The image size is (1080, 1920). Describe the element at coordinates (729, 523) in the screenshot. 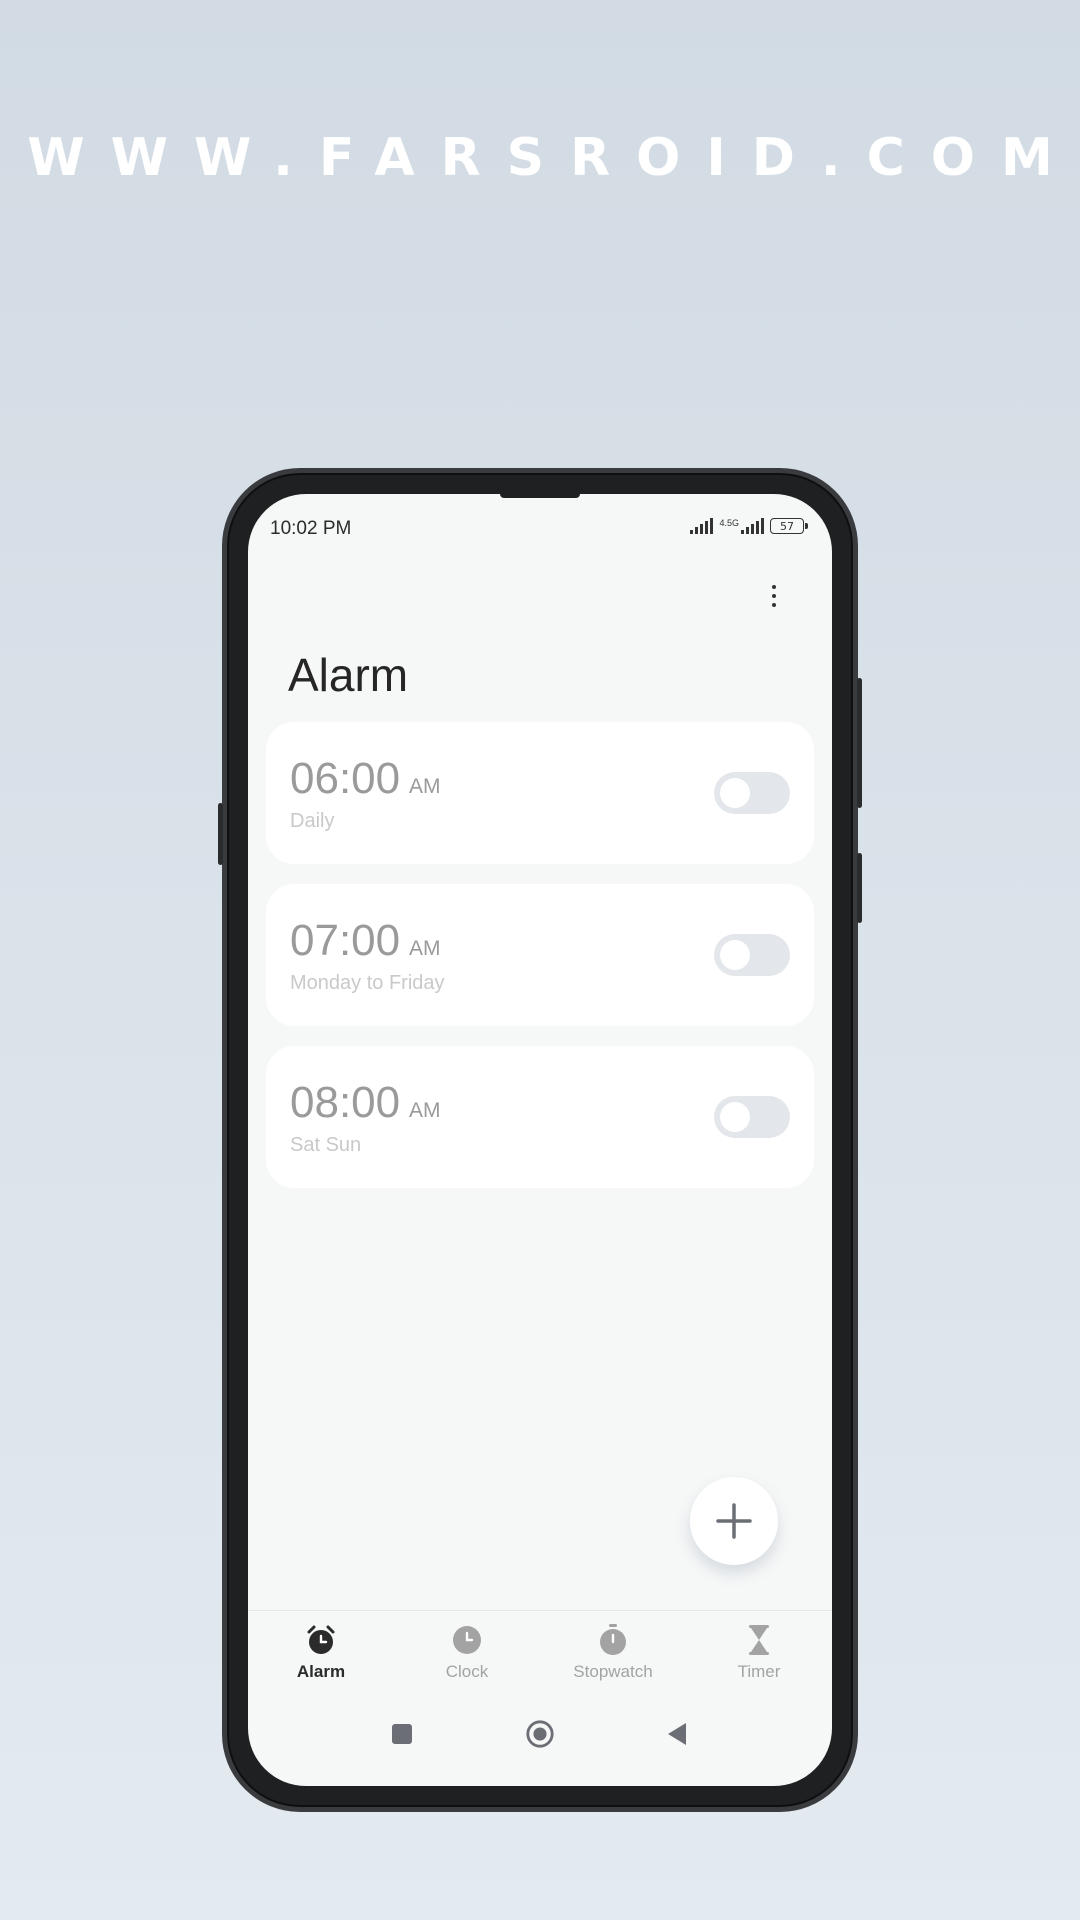

I see `network-type: 4.5G` at that location.